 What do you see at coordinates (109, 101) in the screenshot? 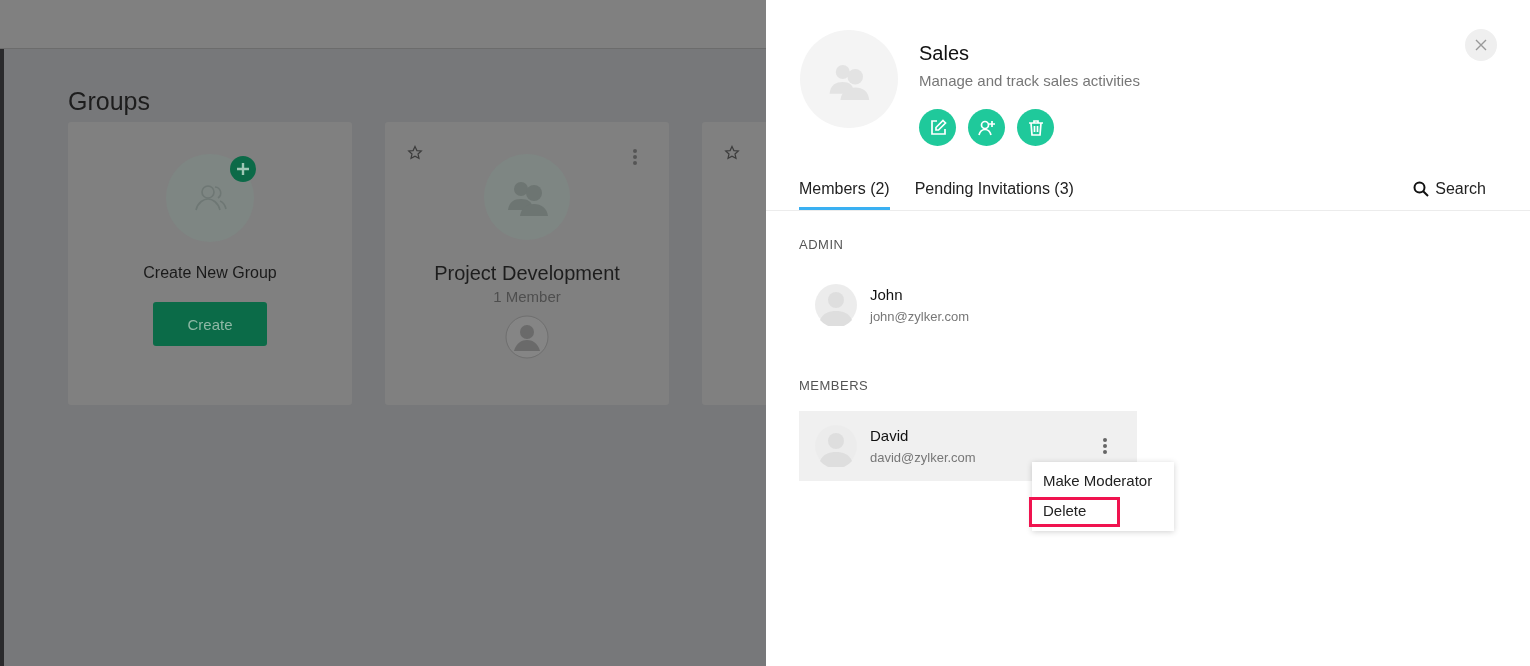
I see `page-heading: Groups` at bounding box center [109, 101].